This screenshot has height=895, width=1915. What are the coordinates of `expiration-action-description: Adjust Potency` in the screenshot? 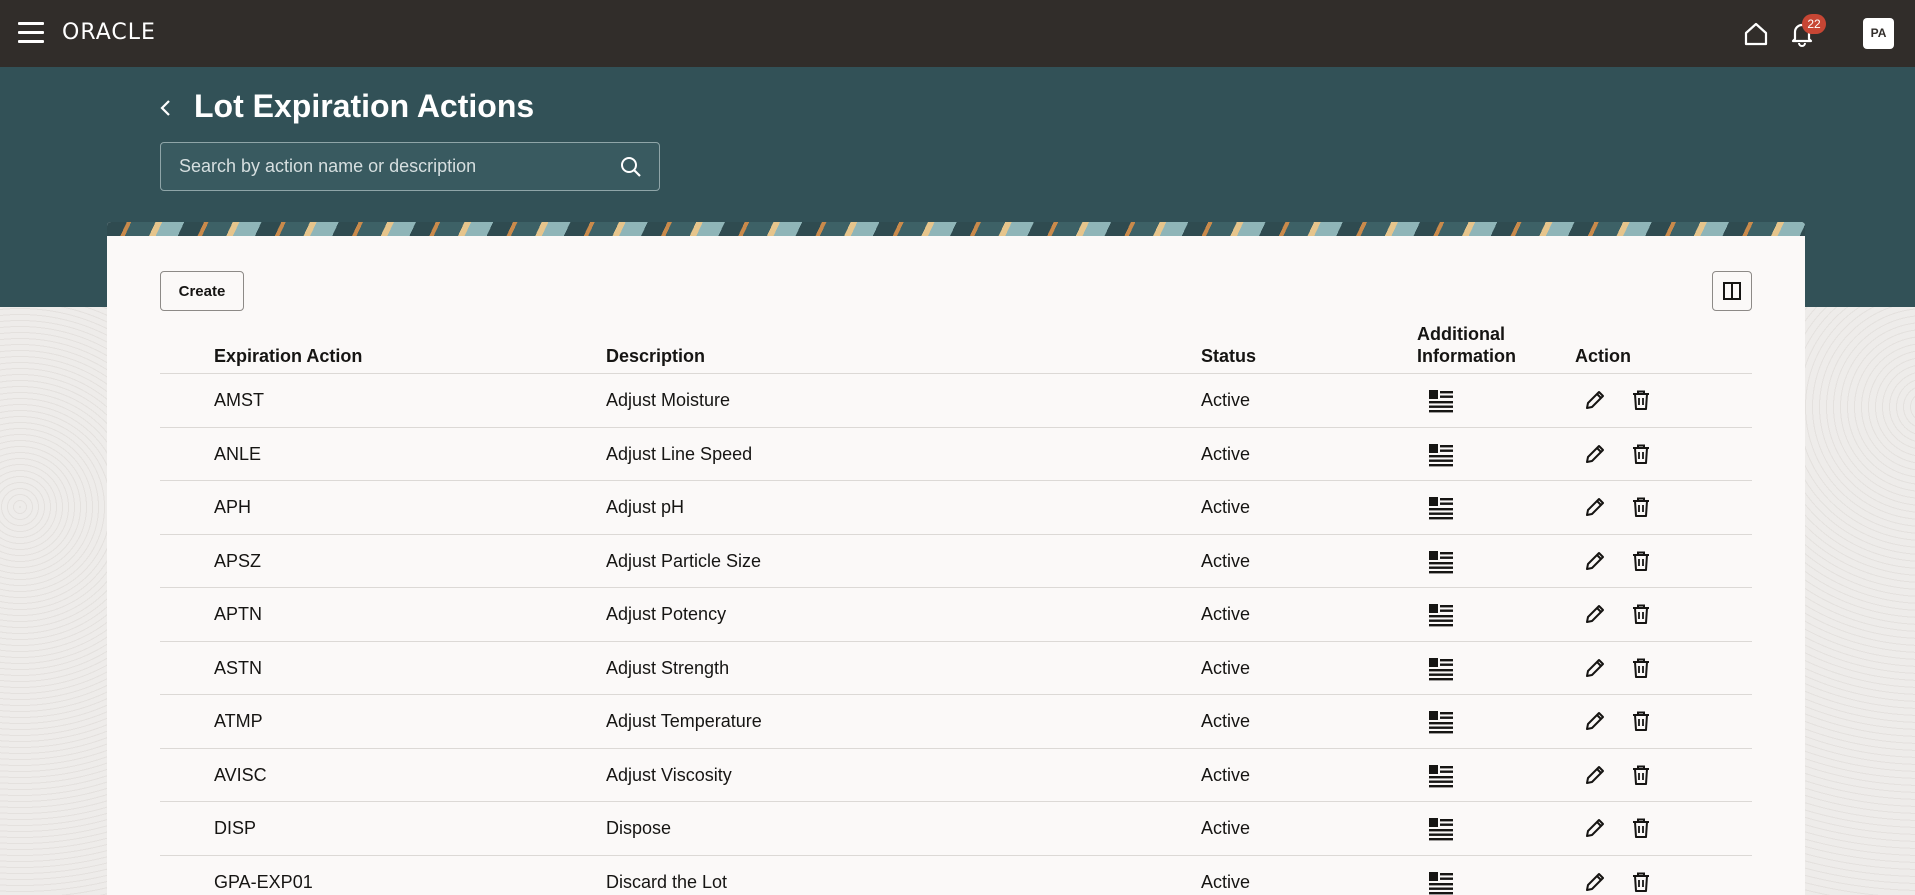 It's located at (666, 614).